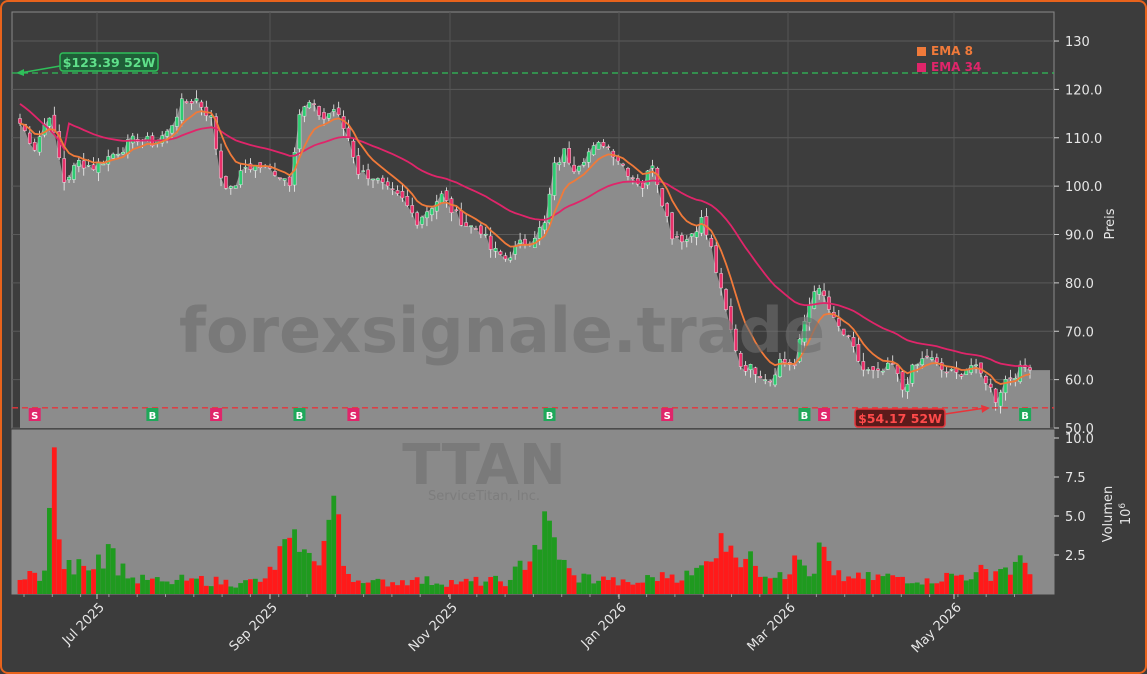 Image resolution: width=1147 pixels, height=674 pixels. Describe the element at coordinates (1079, 439) in the screenshot. I see `volume-tick-label: 10.0` at that location.